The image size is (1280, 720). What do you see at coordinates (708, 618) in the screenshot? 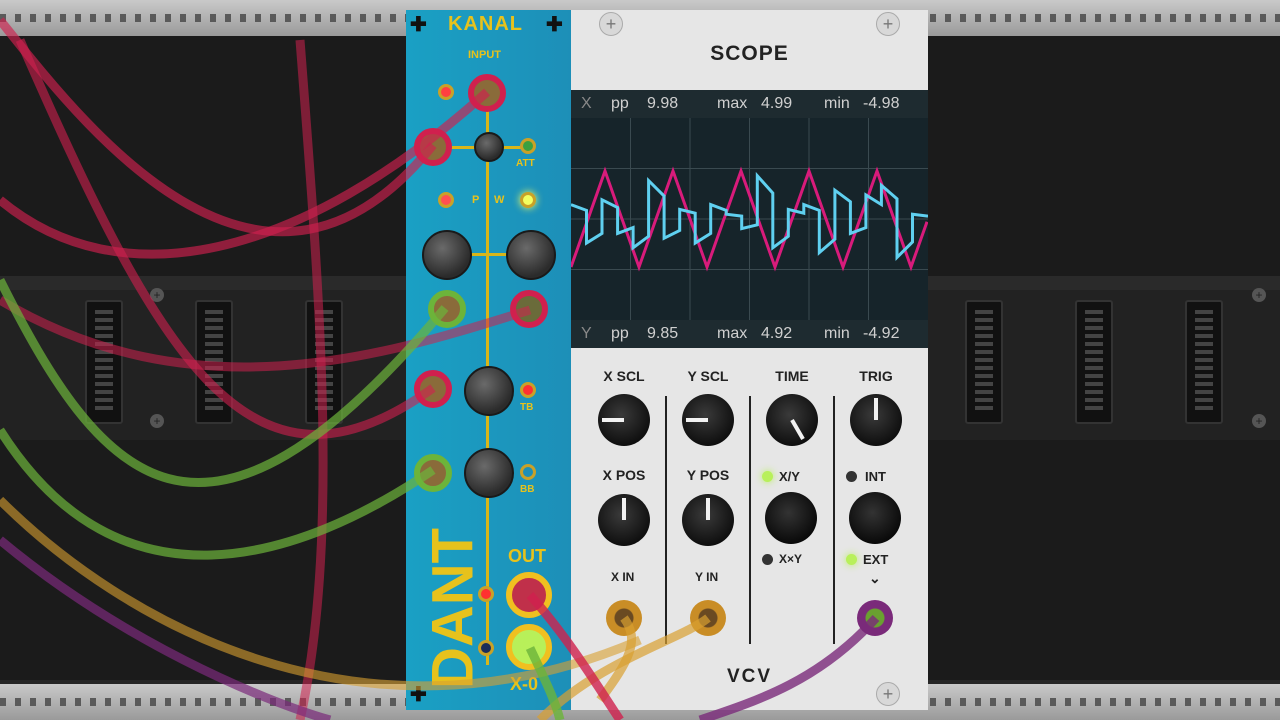
I see `y-in-jack` at bounding box center [708, 618].